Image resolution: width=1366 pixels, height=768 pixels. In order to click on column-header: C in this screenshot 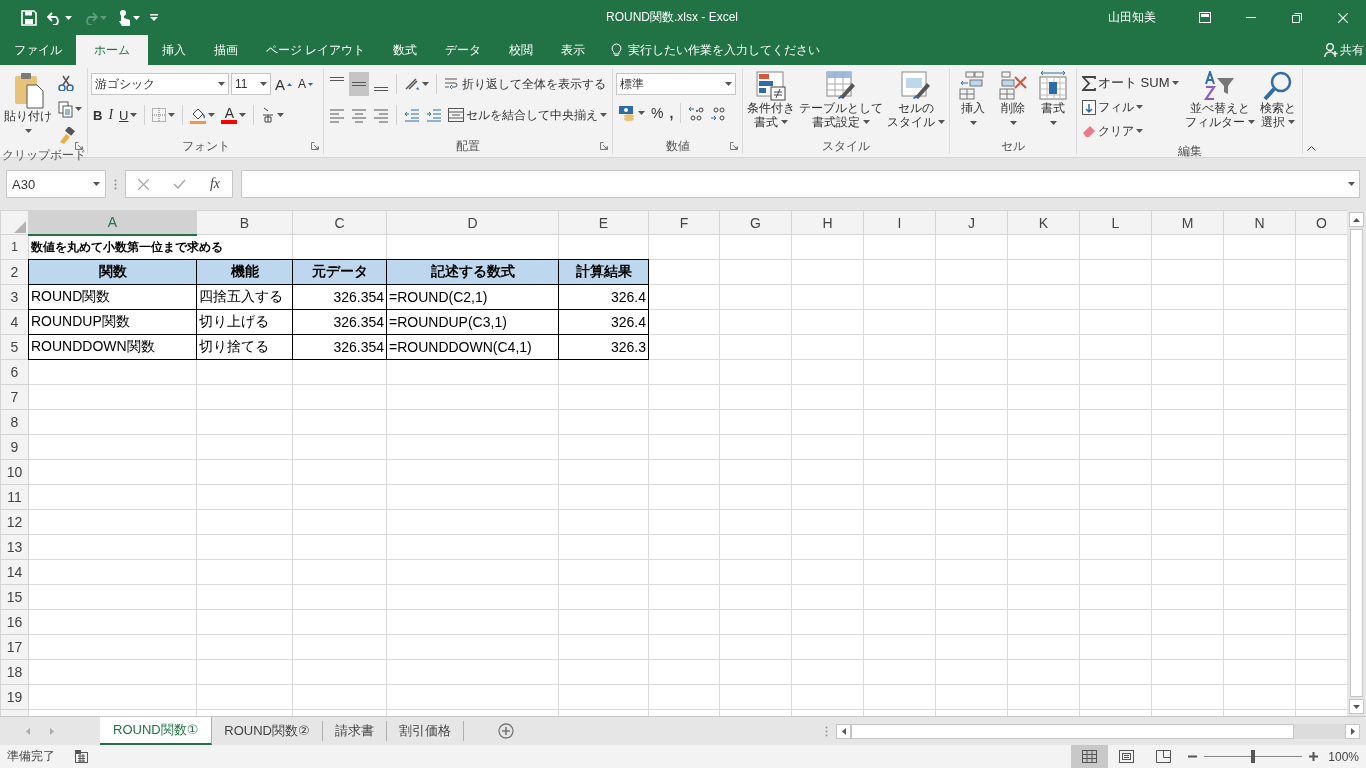, I will do `click(339, 222)`.